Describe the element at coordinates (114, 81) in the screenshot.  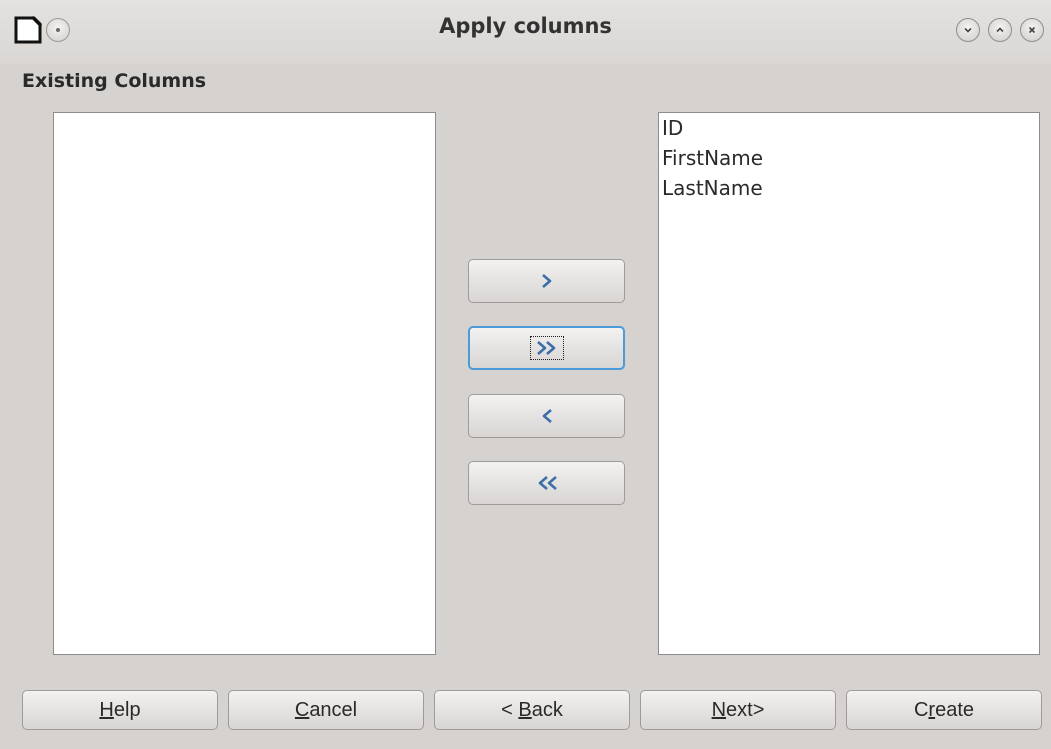
I see `existing-columns-label: Existing Columns` at that location.